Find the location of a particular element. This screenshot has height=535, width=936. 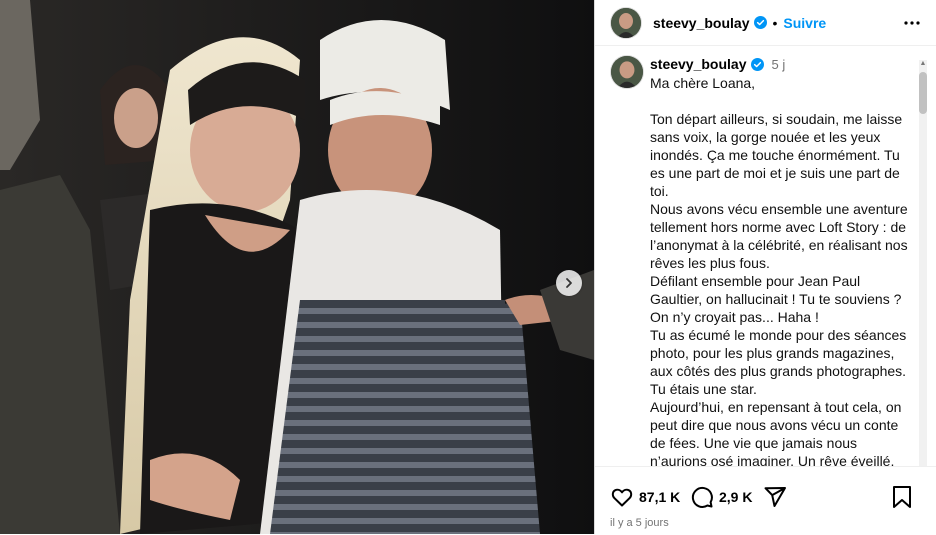

comment-button: 2,9 K is located at coordinates (721, 497).